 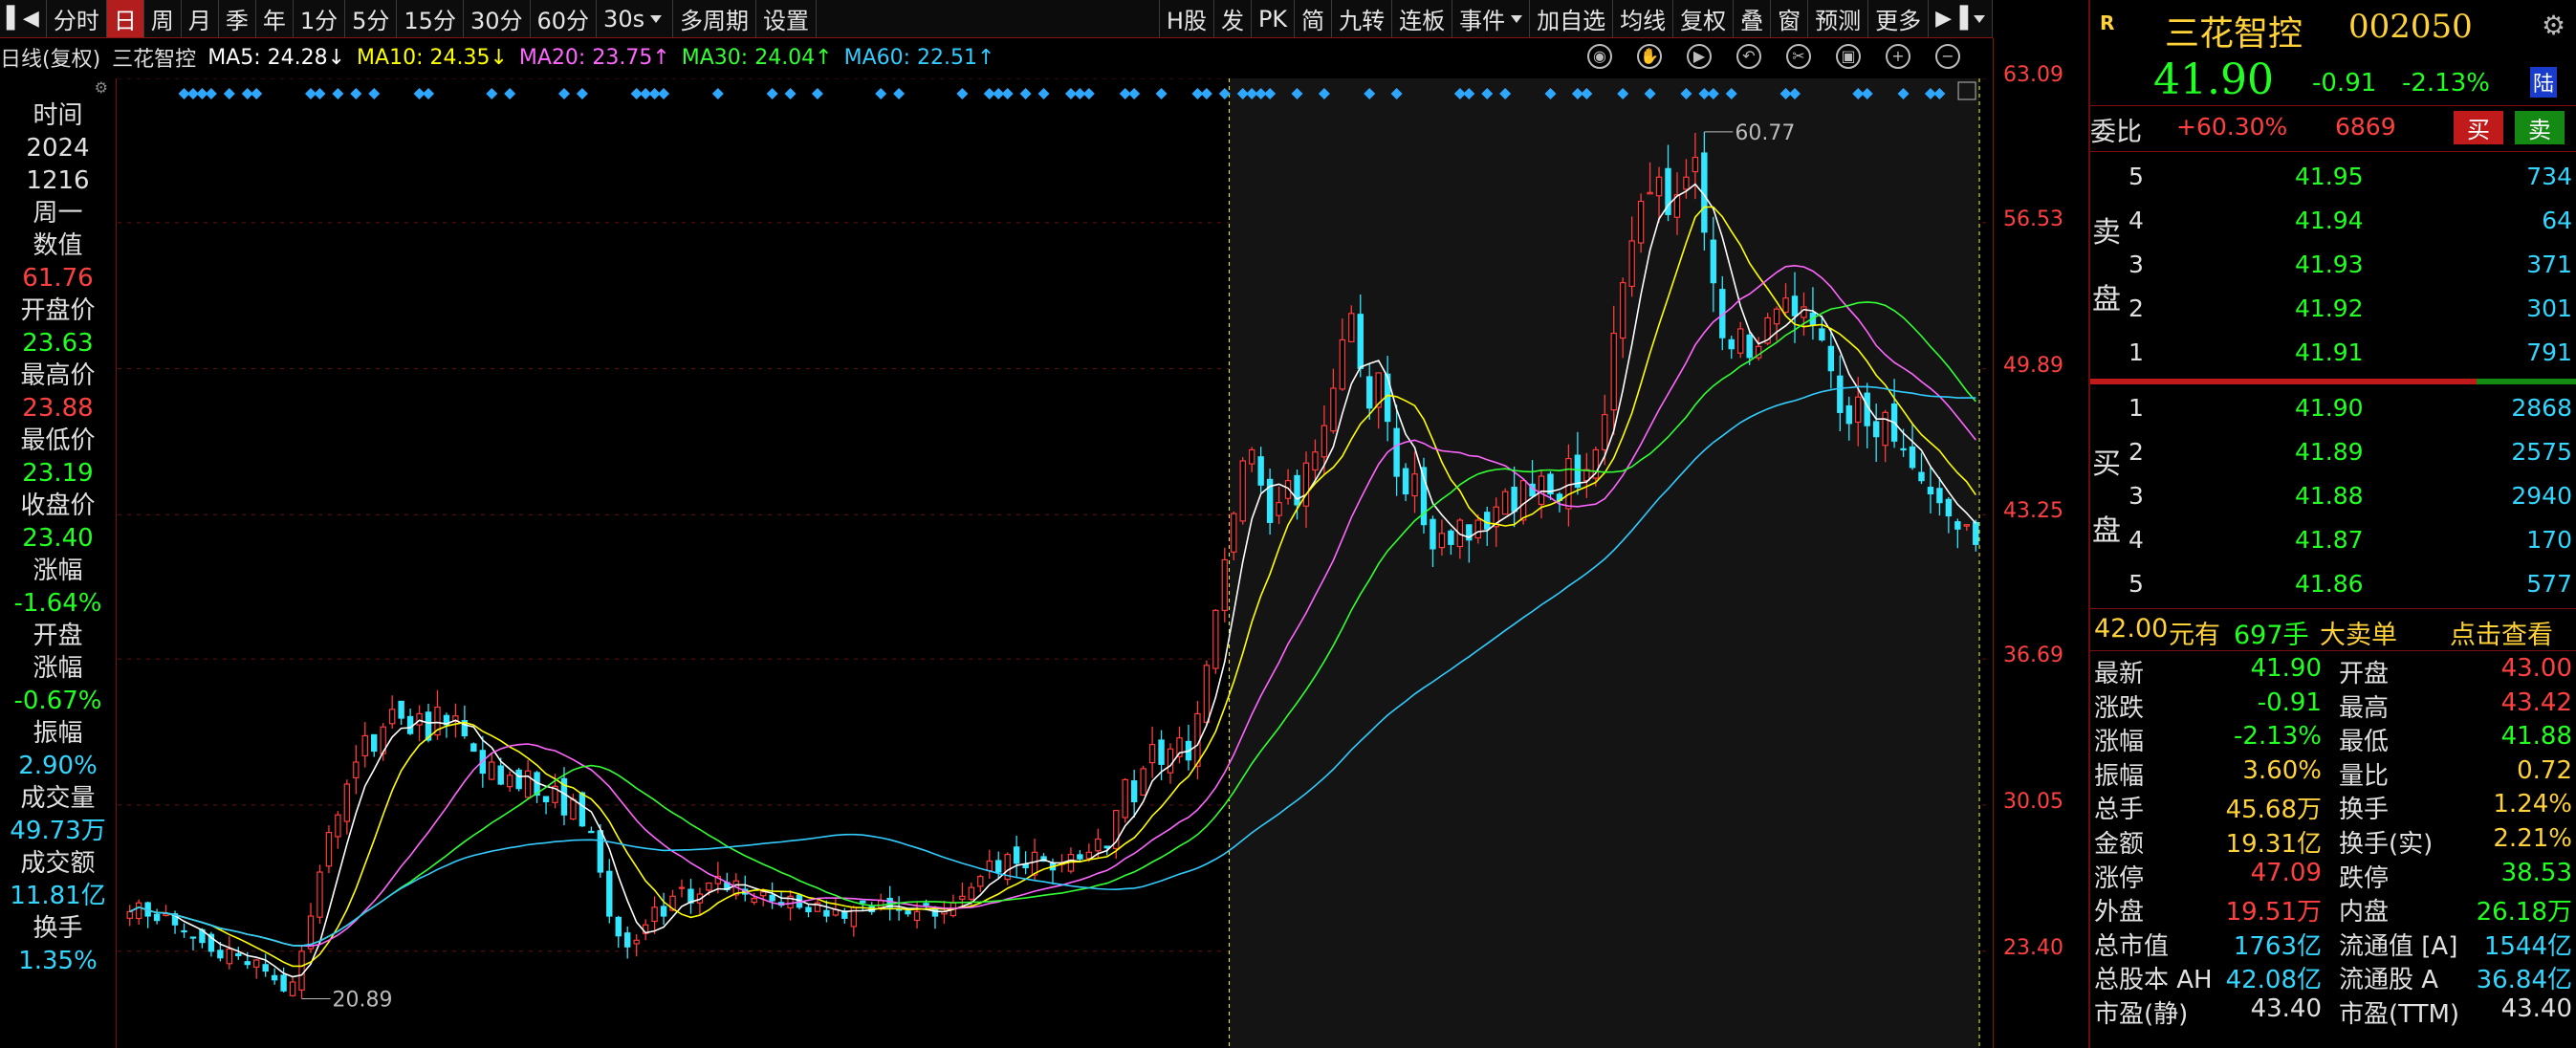 What do you see at coordinates (2213, 80) in the screenshot?
I see `last-price: 41.90` at bounding box center [2213, 80].